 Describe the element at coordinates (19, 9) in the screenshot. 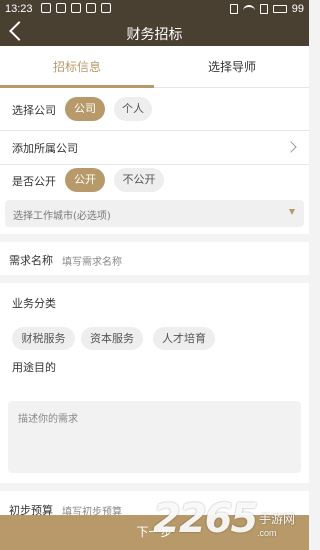

I see `status-time: 13:23` at that location.